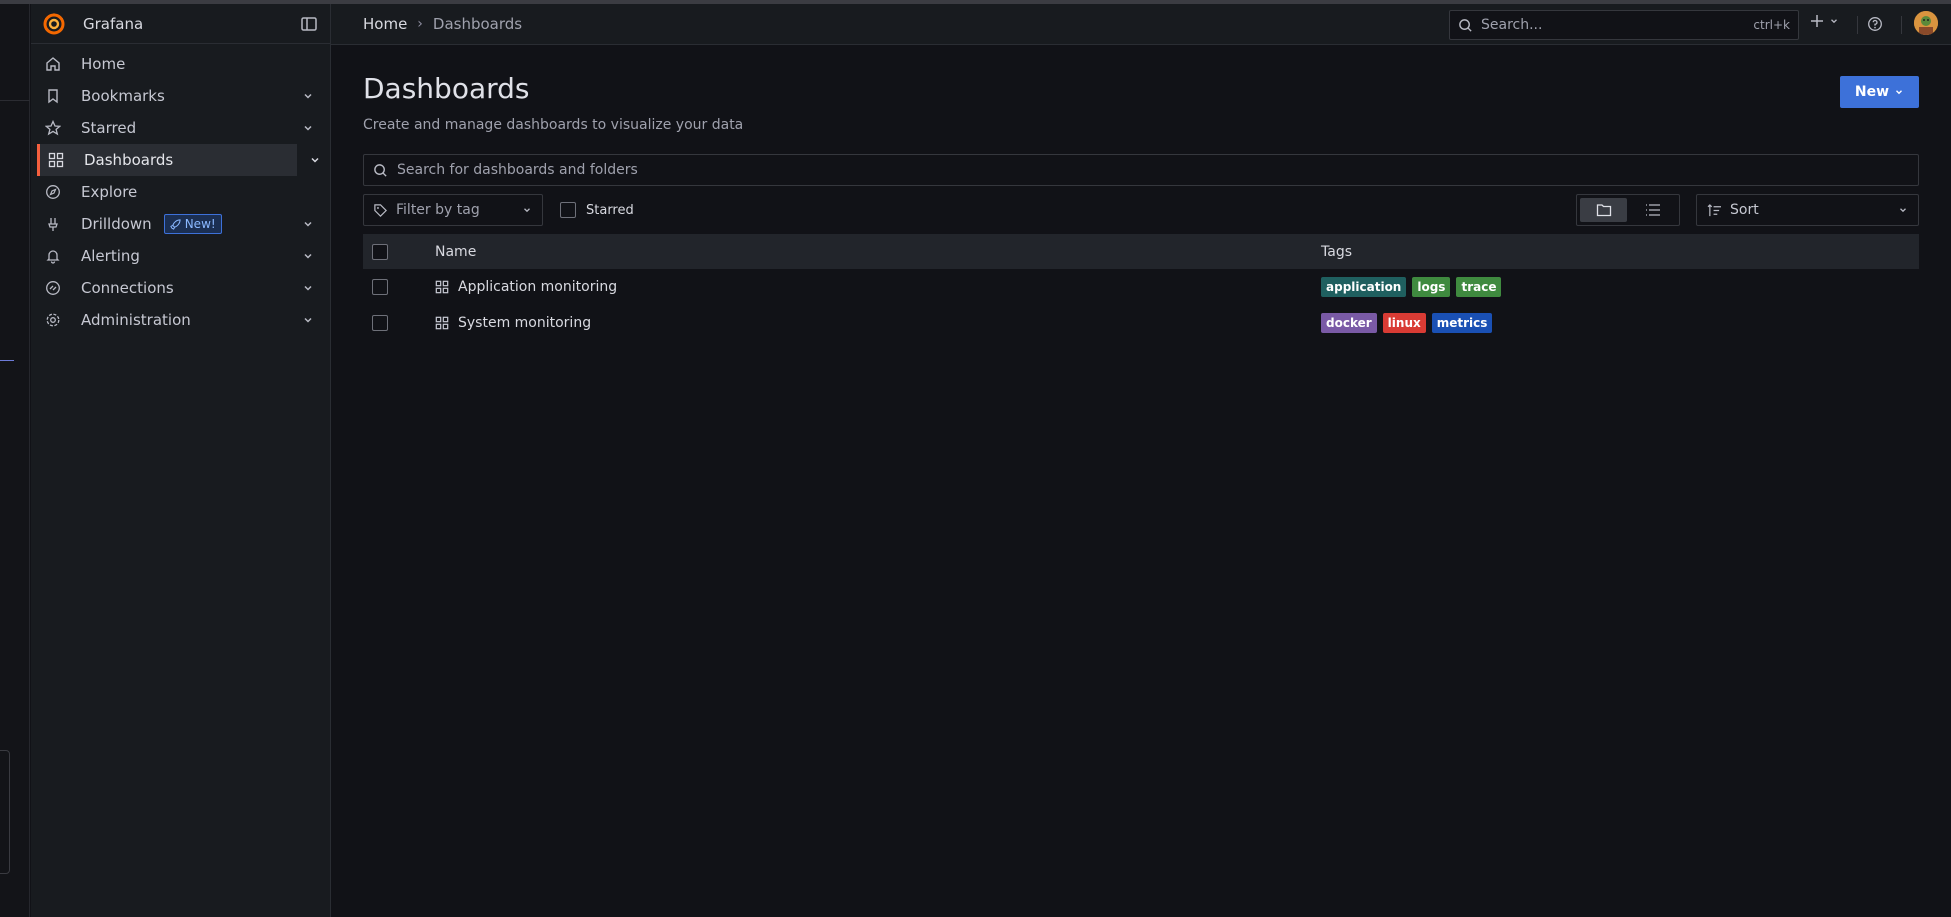  Describe the element at coordinates (517, 170) in the screenshot. I see `dashboard-search-placeholder: Search for dashboards and folders` at that location.